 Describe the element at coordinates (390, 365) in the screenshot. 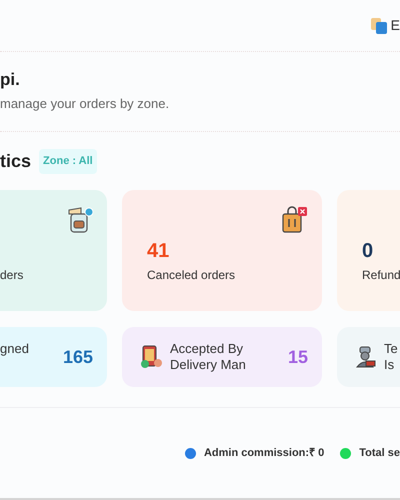

I see `status-label: Is` at that location.